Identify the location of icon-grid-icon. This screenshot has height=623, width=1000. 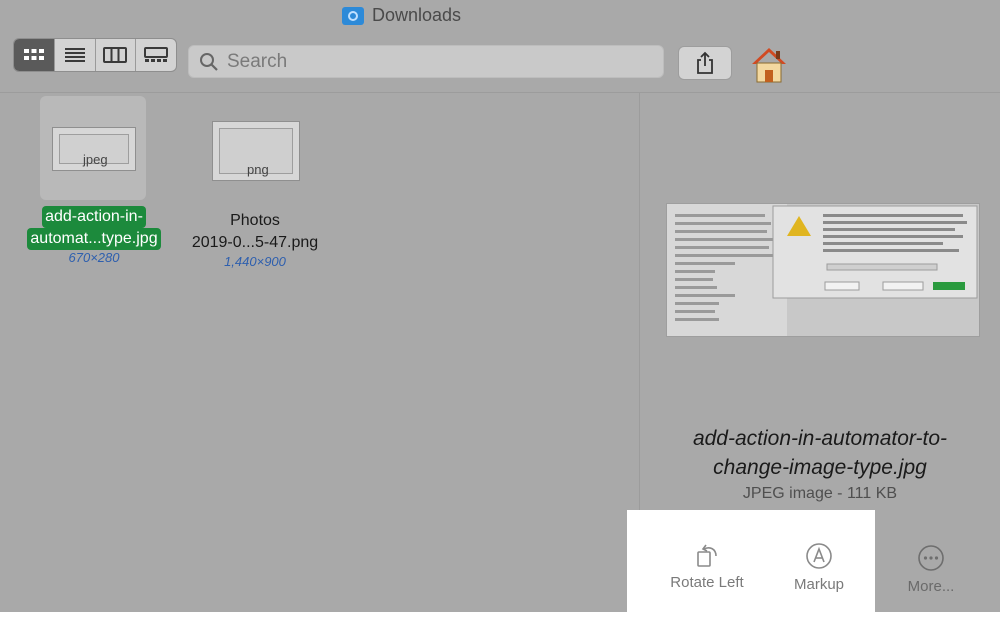
(33, 54).